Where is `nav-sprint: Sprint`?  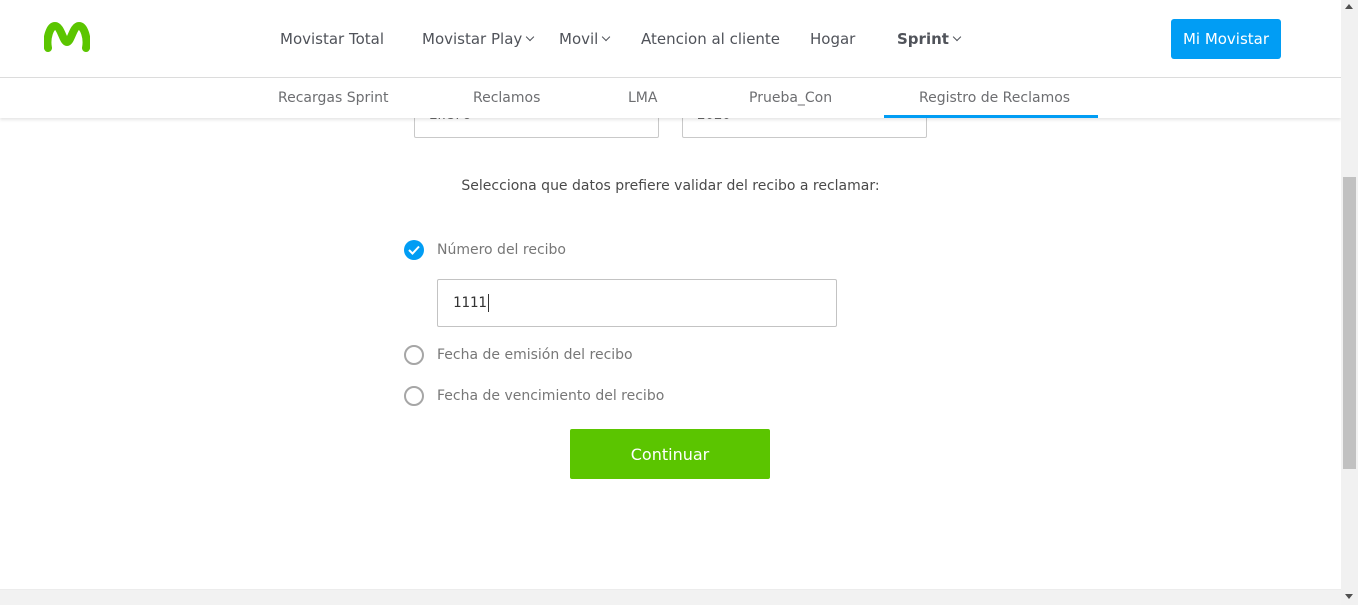
nav-sprint: Sprint is located at coordinates (929, 39).